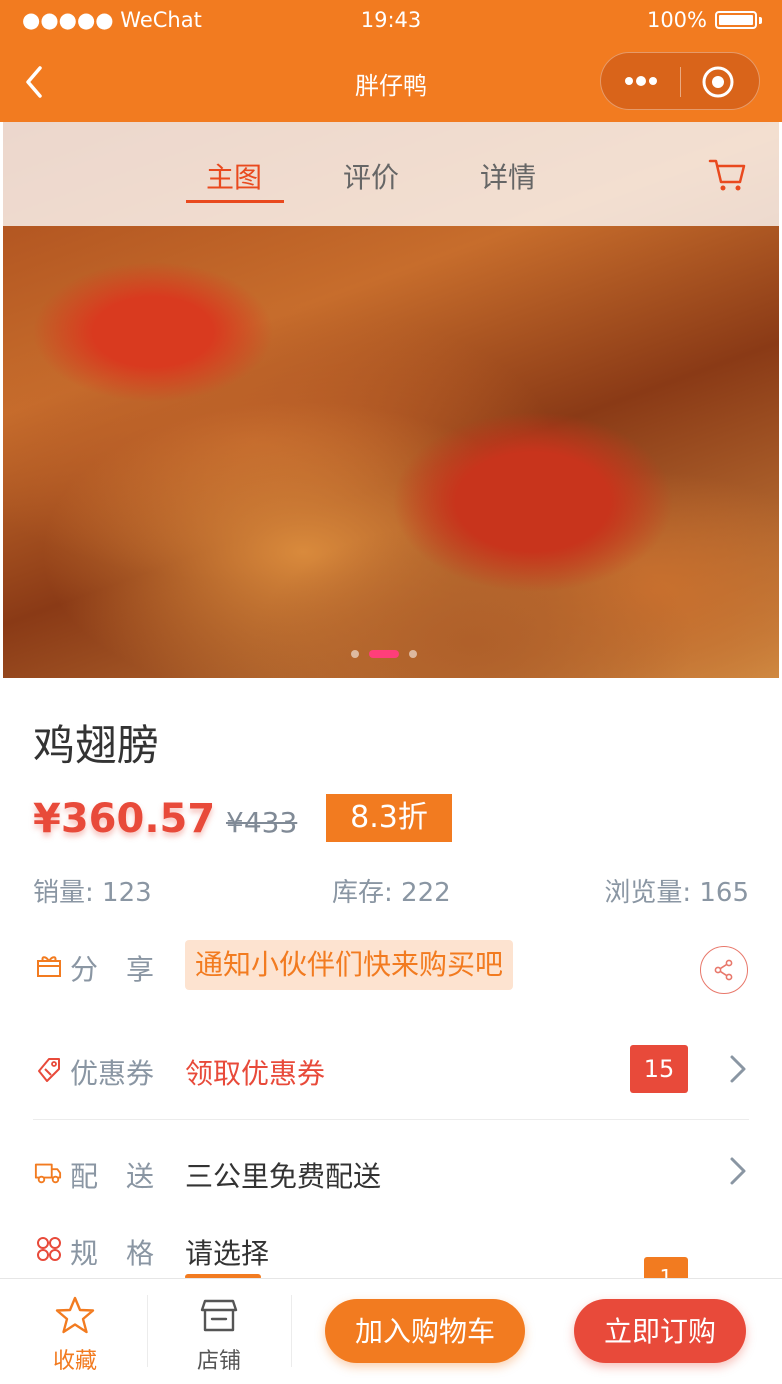  Describe the element at coordinates (234, 176) in the screenshot. I see `tab-main-image: 主图` at that location.